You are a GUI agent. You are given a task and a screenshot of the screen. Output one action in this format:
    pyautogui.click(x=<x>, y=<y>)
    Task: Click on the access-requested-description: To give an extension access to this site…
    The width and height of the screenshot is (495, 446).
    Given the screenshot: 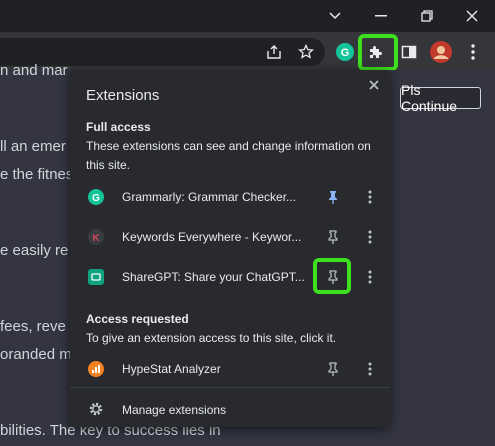 What is the action you would take?
    pyautogui.click(x=211, y=338)
    